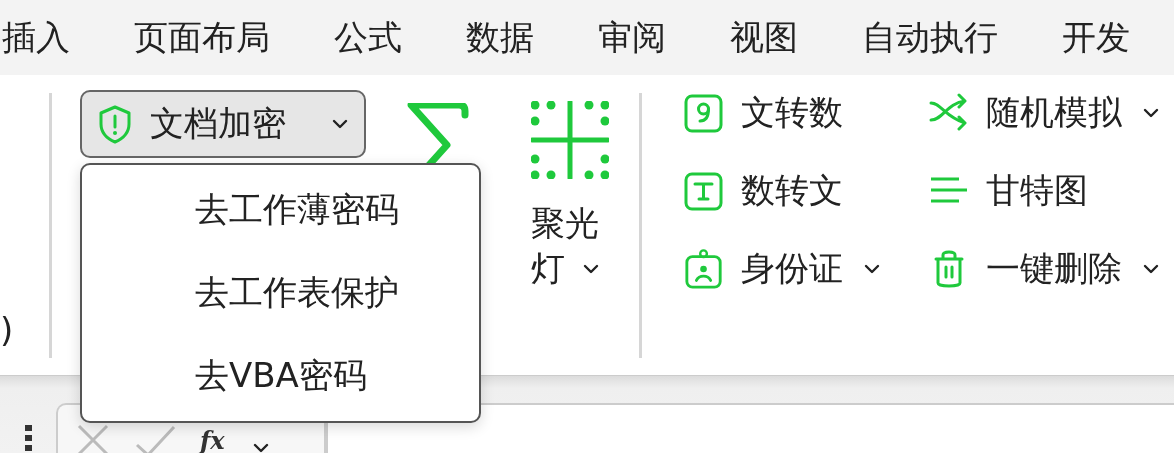 This screenshot has width=1174, height=453. What do you see at coordinates (704, 191) in the screenshot?
I see `letter-t-icon` at bounding box center [704, 191].